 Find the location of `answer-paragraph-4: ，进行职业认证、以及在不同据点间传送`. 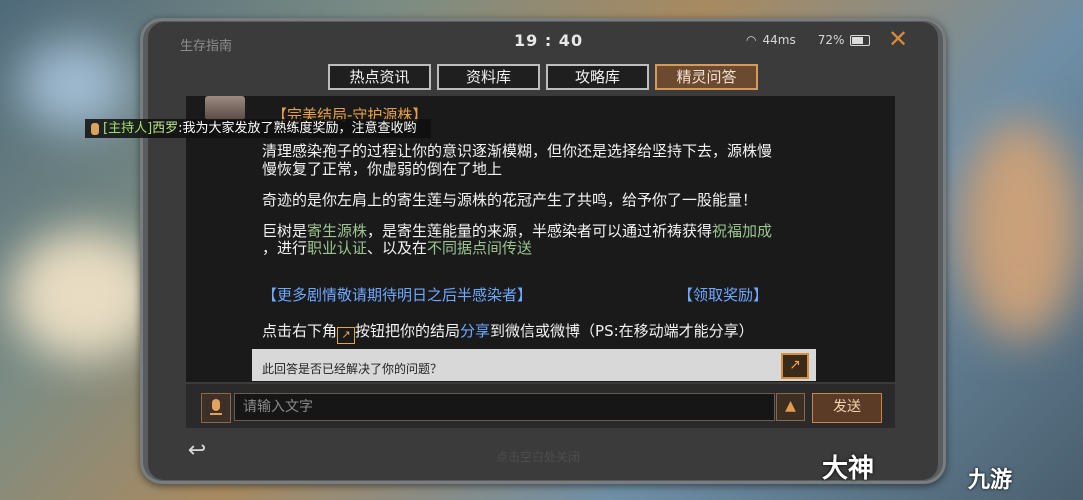

answer-paragraph-4: ，进行职业认证、以及在不同据点间传送 is located at coordinates (397, 247).